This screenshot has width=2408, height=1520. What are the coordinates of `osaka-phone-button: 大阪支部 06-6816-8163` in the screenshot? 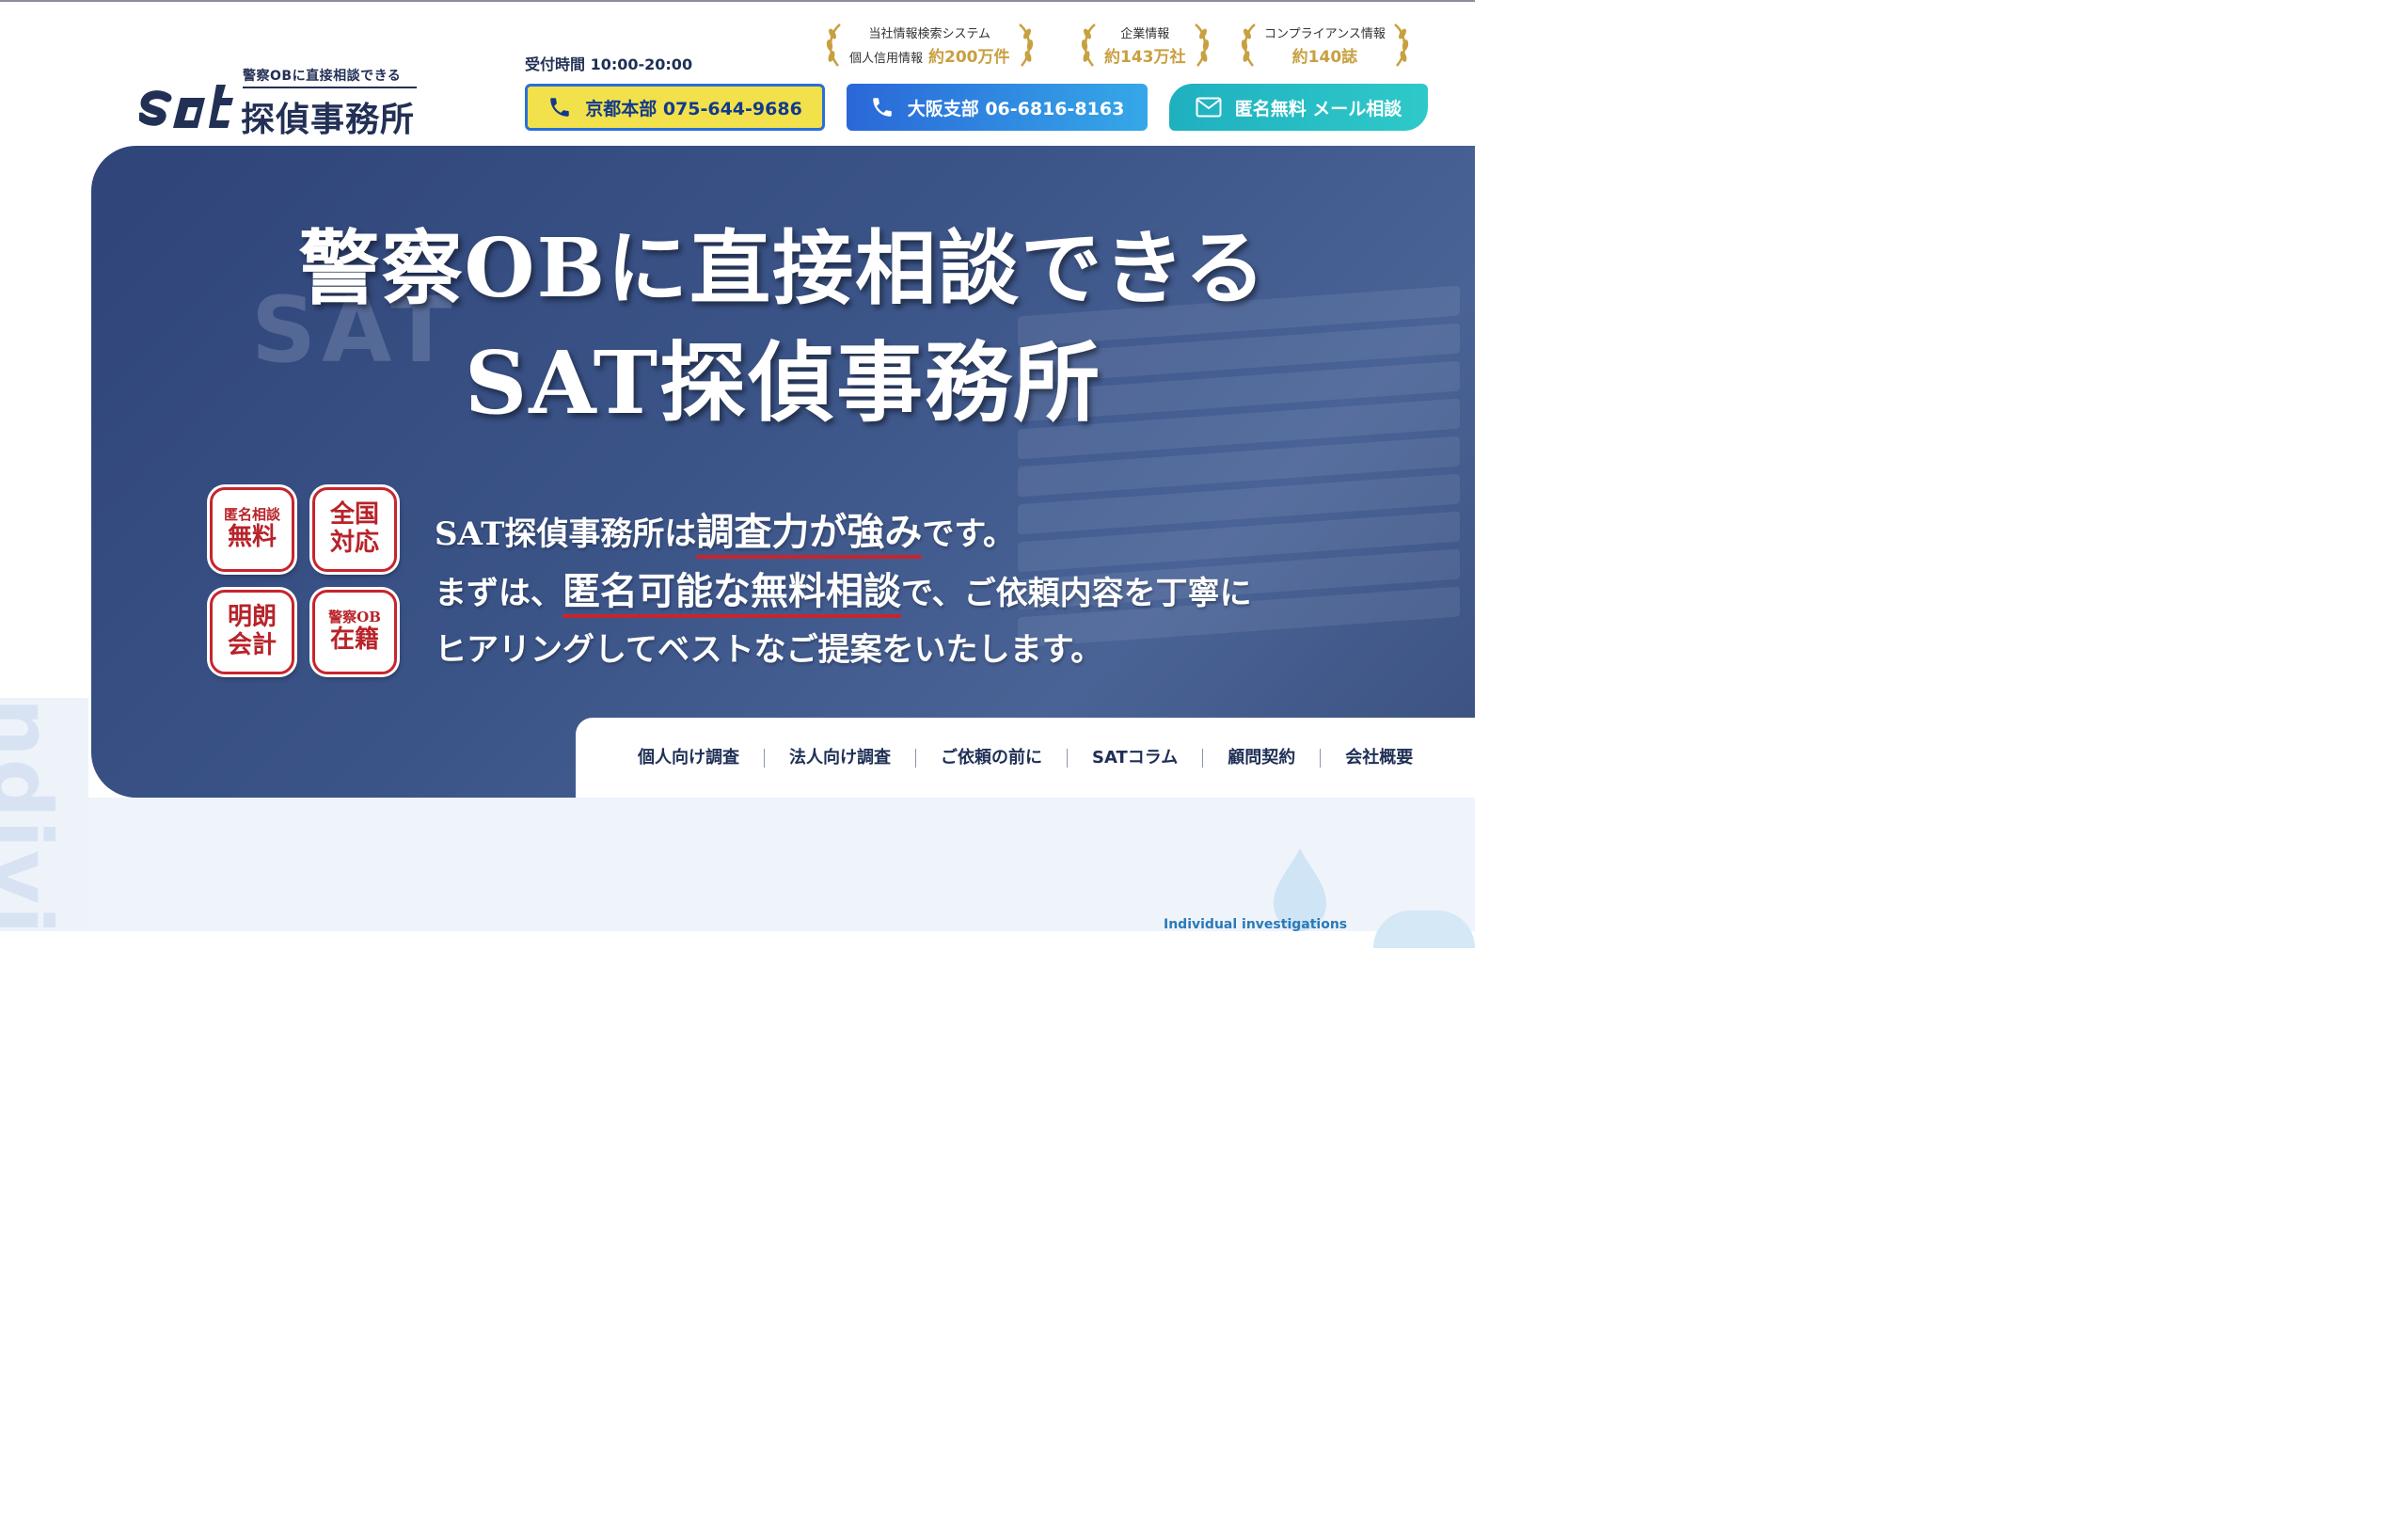 It's located at (998, 107).